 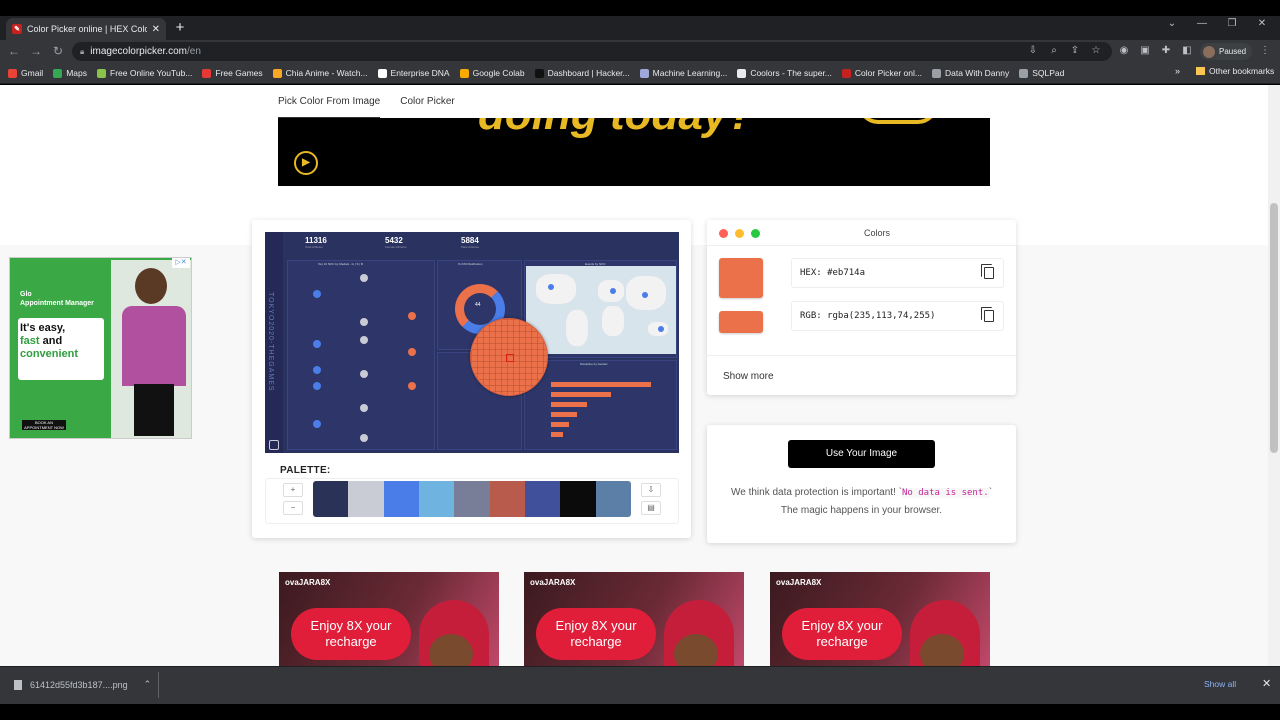 What do you see at coordinates (1048, 73) in the screenshot?
I see `bookmark-label: SQLPad` at bounding box center [1048, 73].